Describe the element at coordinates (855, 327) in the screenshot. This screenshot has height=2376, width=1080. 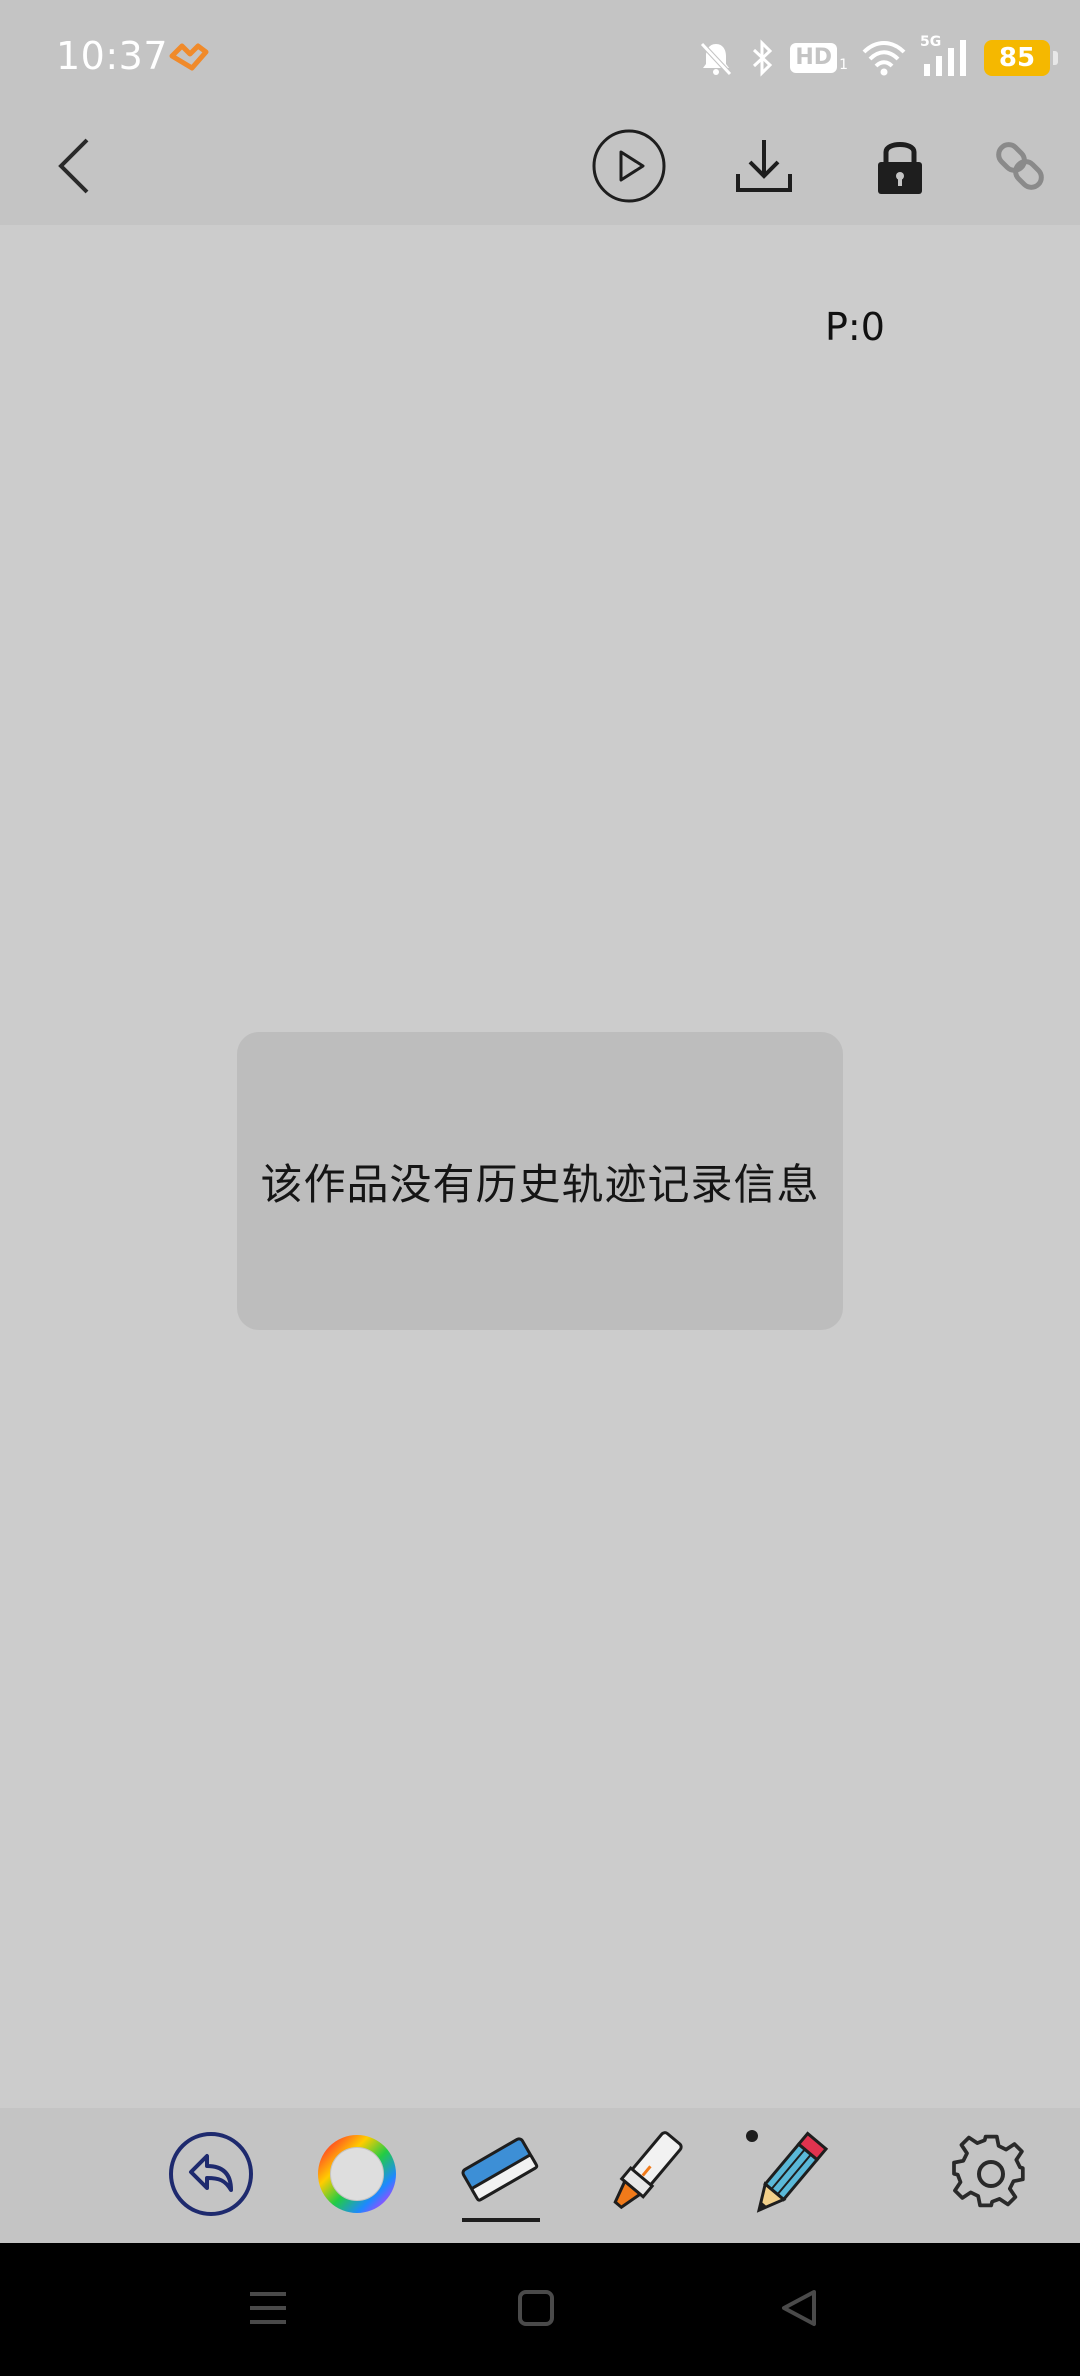
I see `page-indicator: P:0` at that location.